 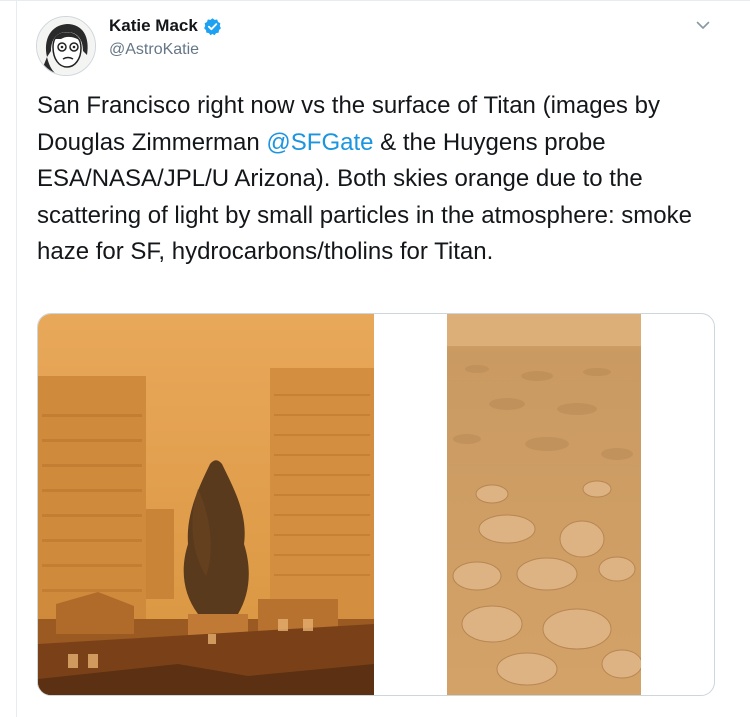 I want to click on frame-left-border, so click(x=16, y=358).